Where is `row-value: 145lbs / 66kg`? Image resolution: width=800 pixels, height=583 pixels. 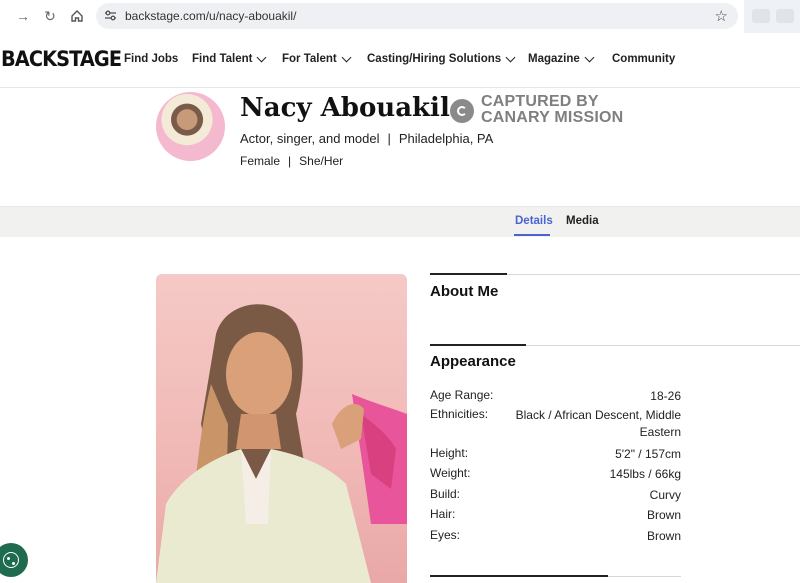 row-value: 145lbs / 66kg is located at coordinates (645, 474).